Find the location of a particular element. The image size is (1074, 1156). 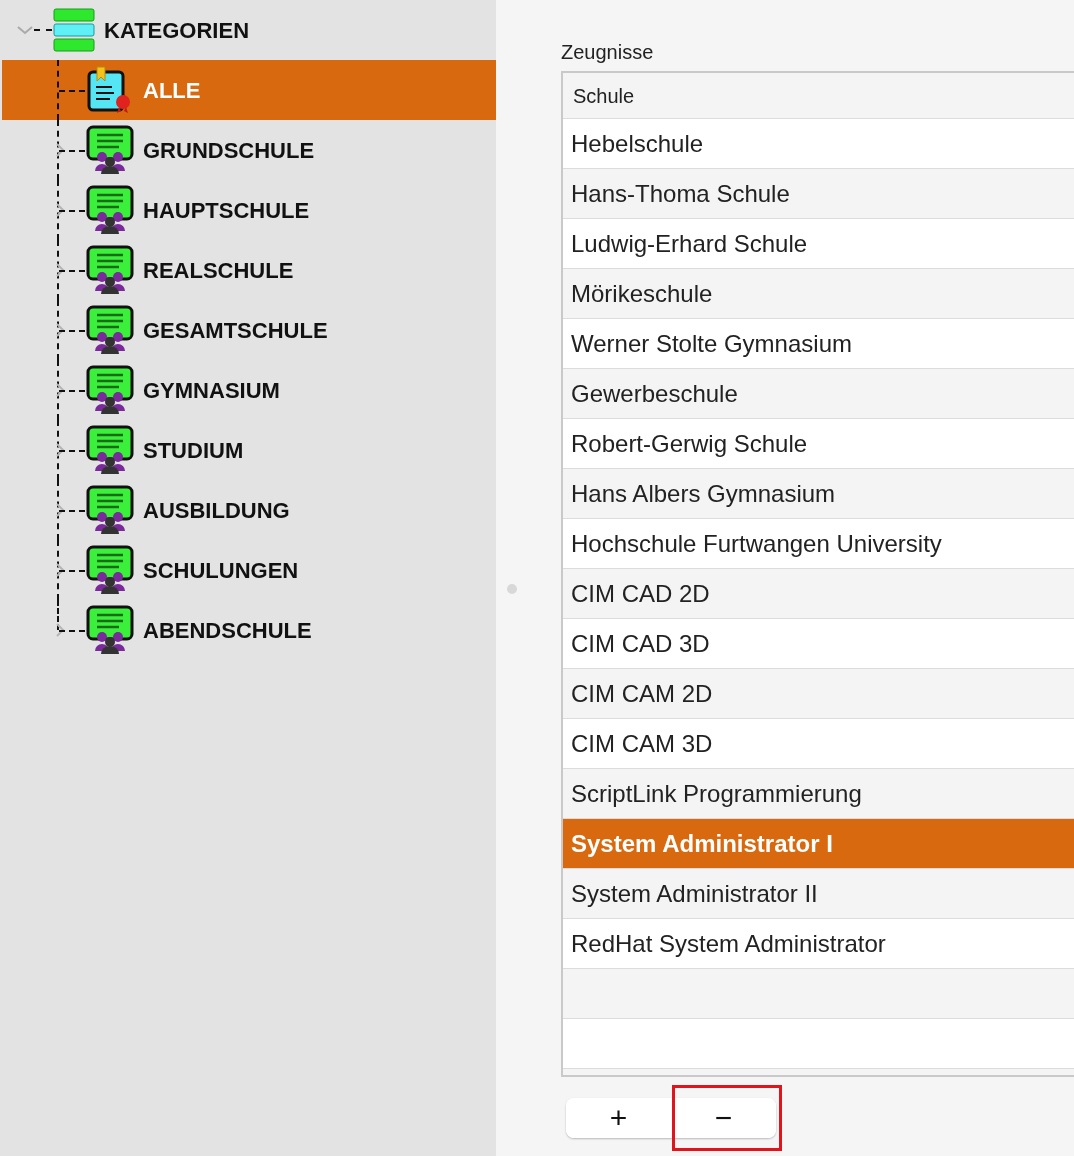

tree-item: GESAMTSCHULE is located at coordinates (235, 330).